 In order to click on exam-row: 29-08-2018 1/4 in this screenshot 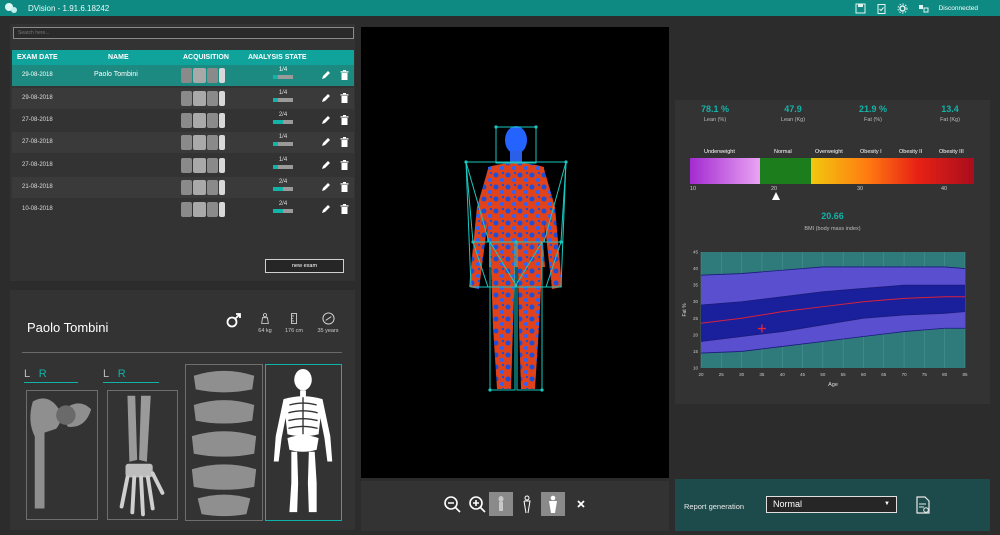, I will do `click(183, 98)`.